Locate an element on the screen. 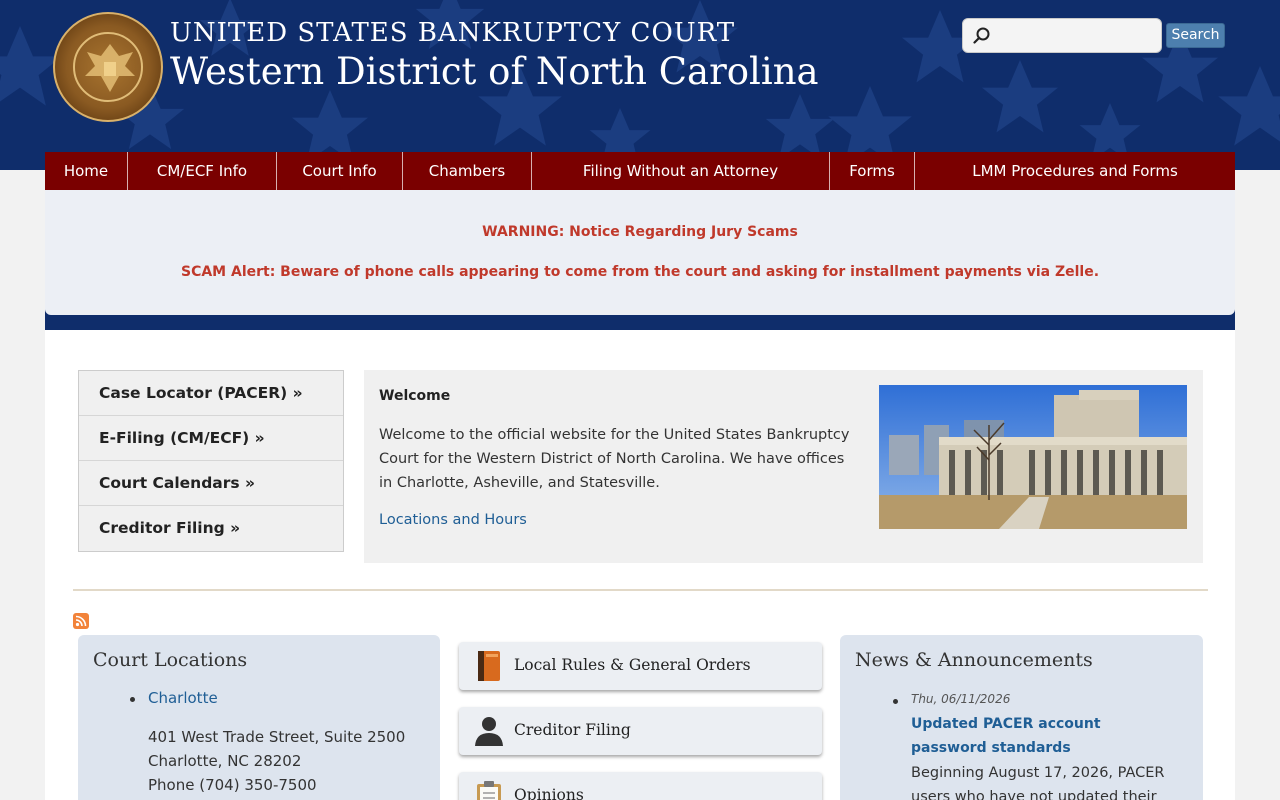  location-address-line1: 401 West Trade Street, Suite 2500 is located at coordinates (277, 737).